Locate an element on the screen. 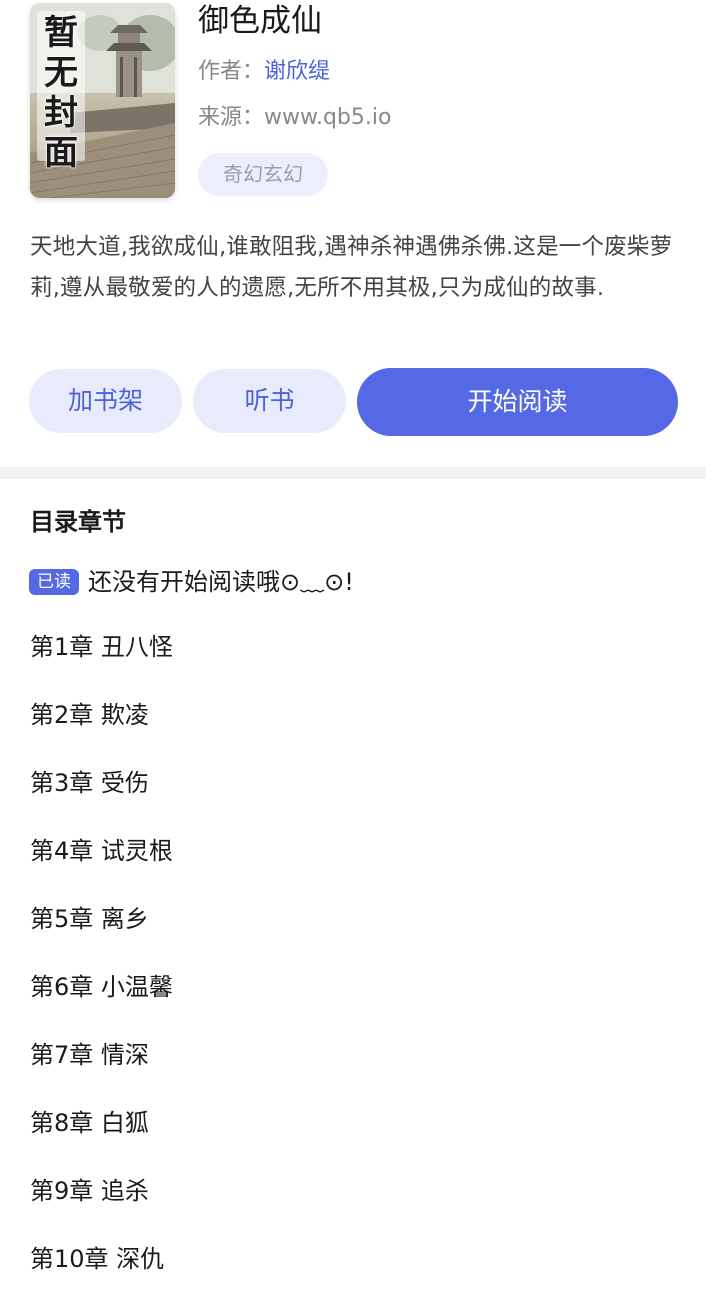  cover-placeholder-text: 暂 无 封 面 is located at coordinates (61, 93).